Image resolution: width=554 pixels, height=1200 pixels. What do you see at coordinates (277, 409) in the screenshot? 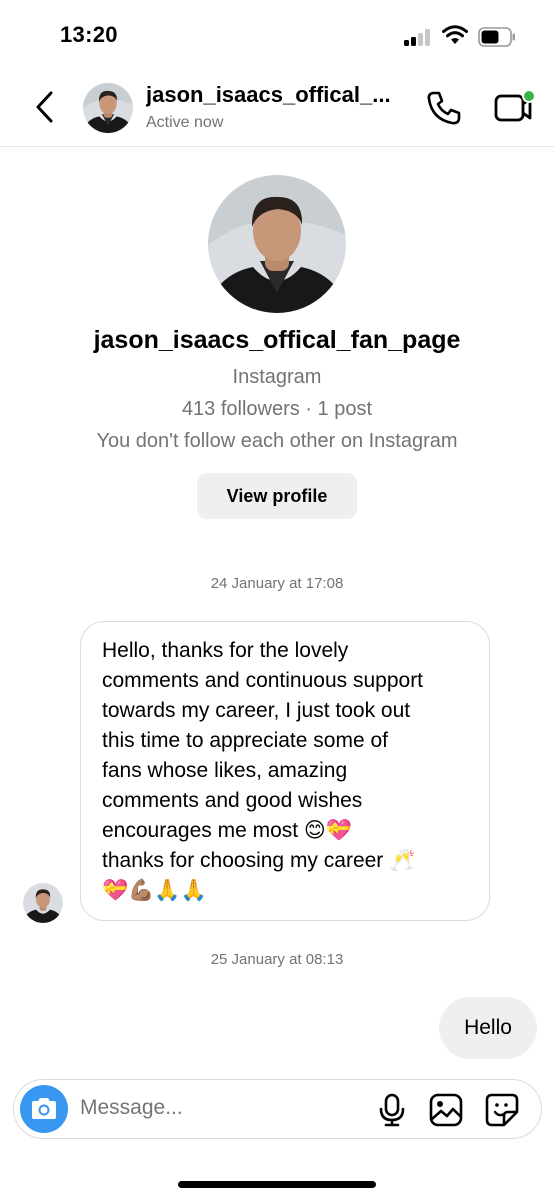
I see `profile-stats: 413 followers · 1 post` at bounding box center [277, 409].